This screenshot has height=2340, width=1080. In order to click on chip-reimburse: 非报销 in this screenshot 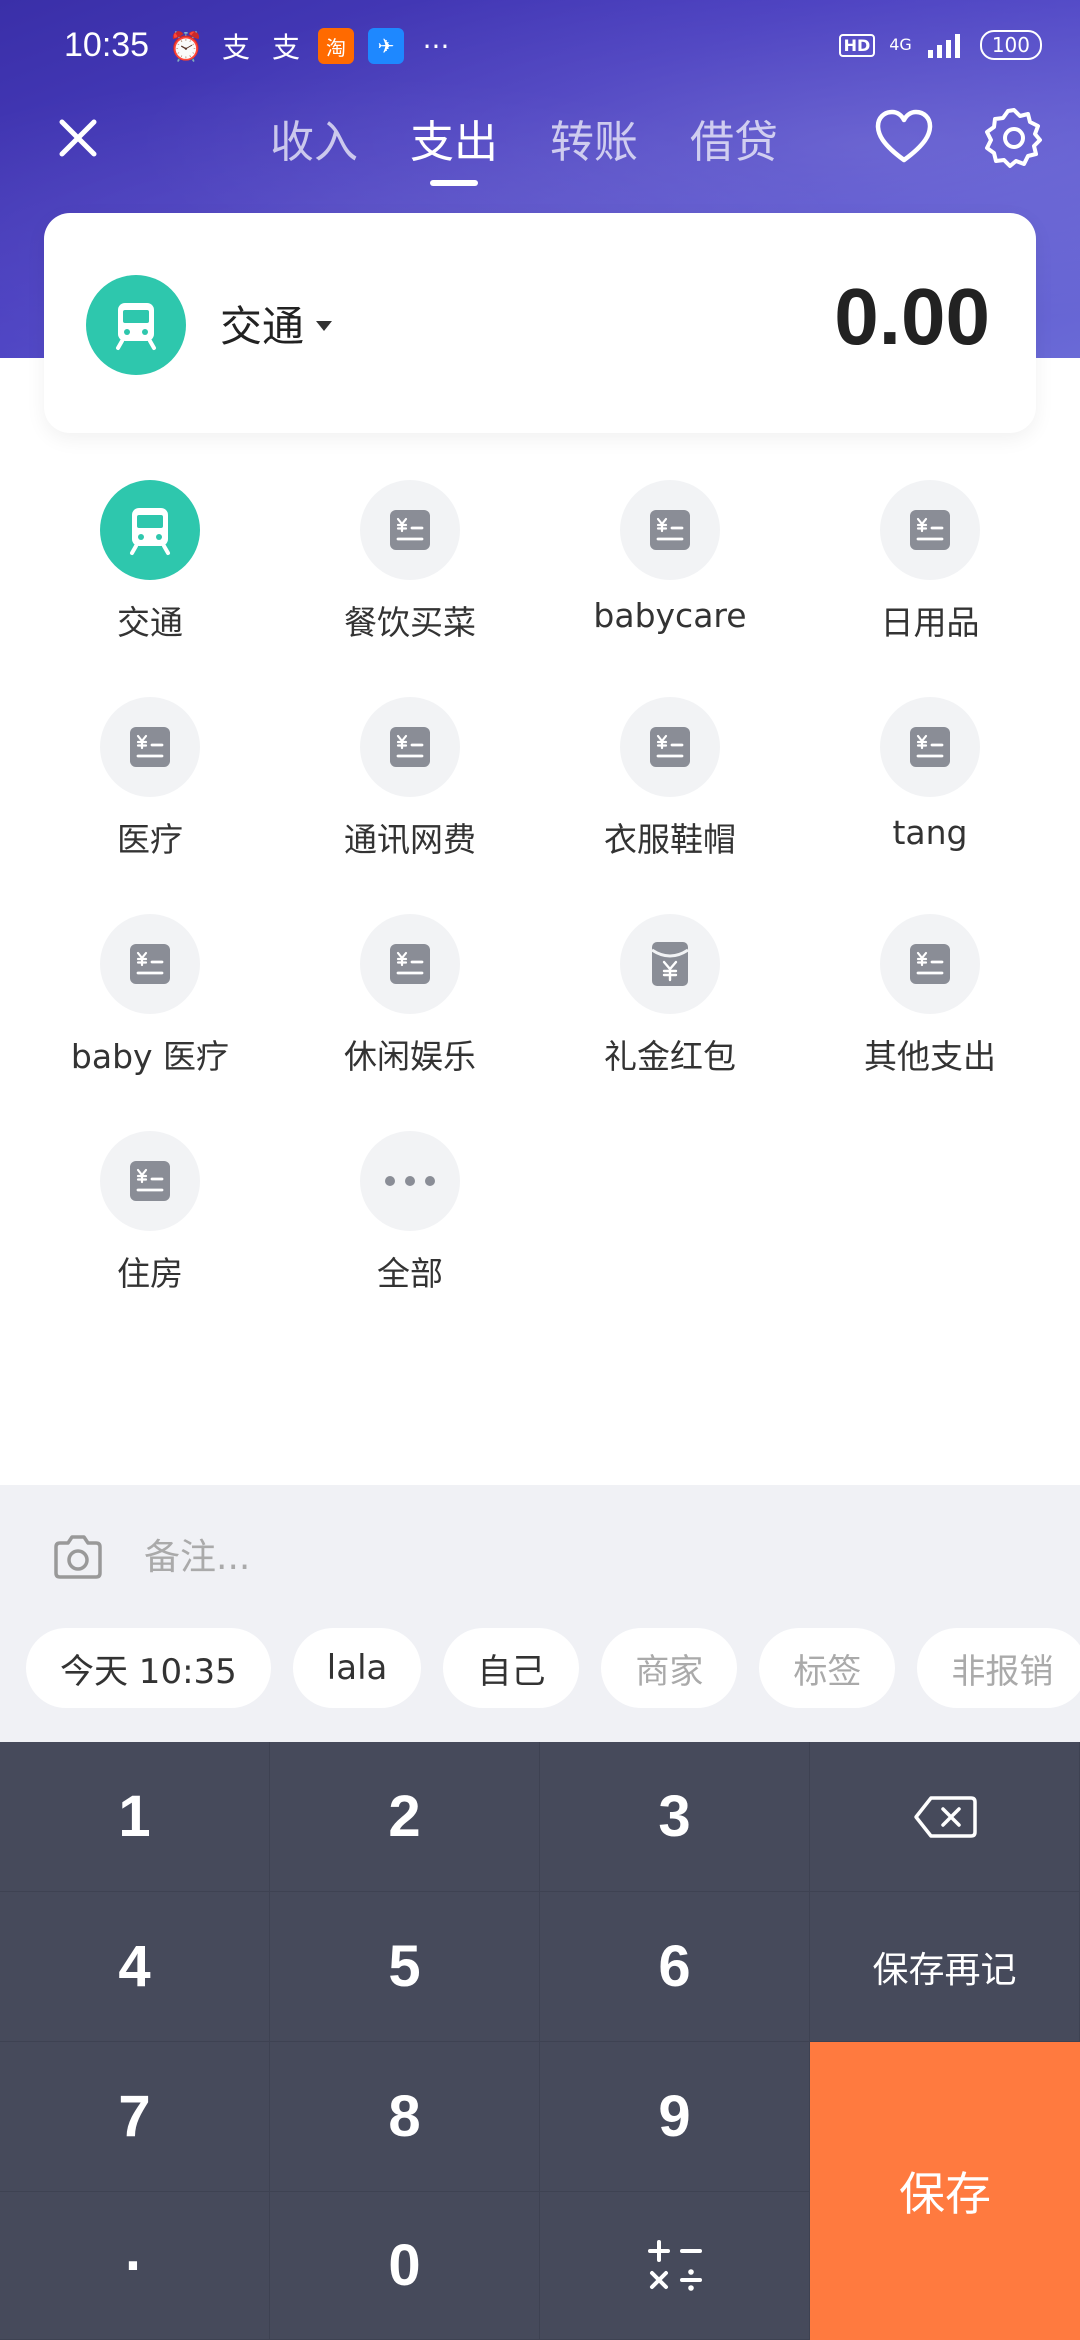, I will do `click(998, 1668)`.